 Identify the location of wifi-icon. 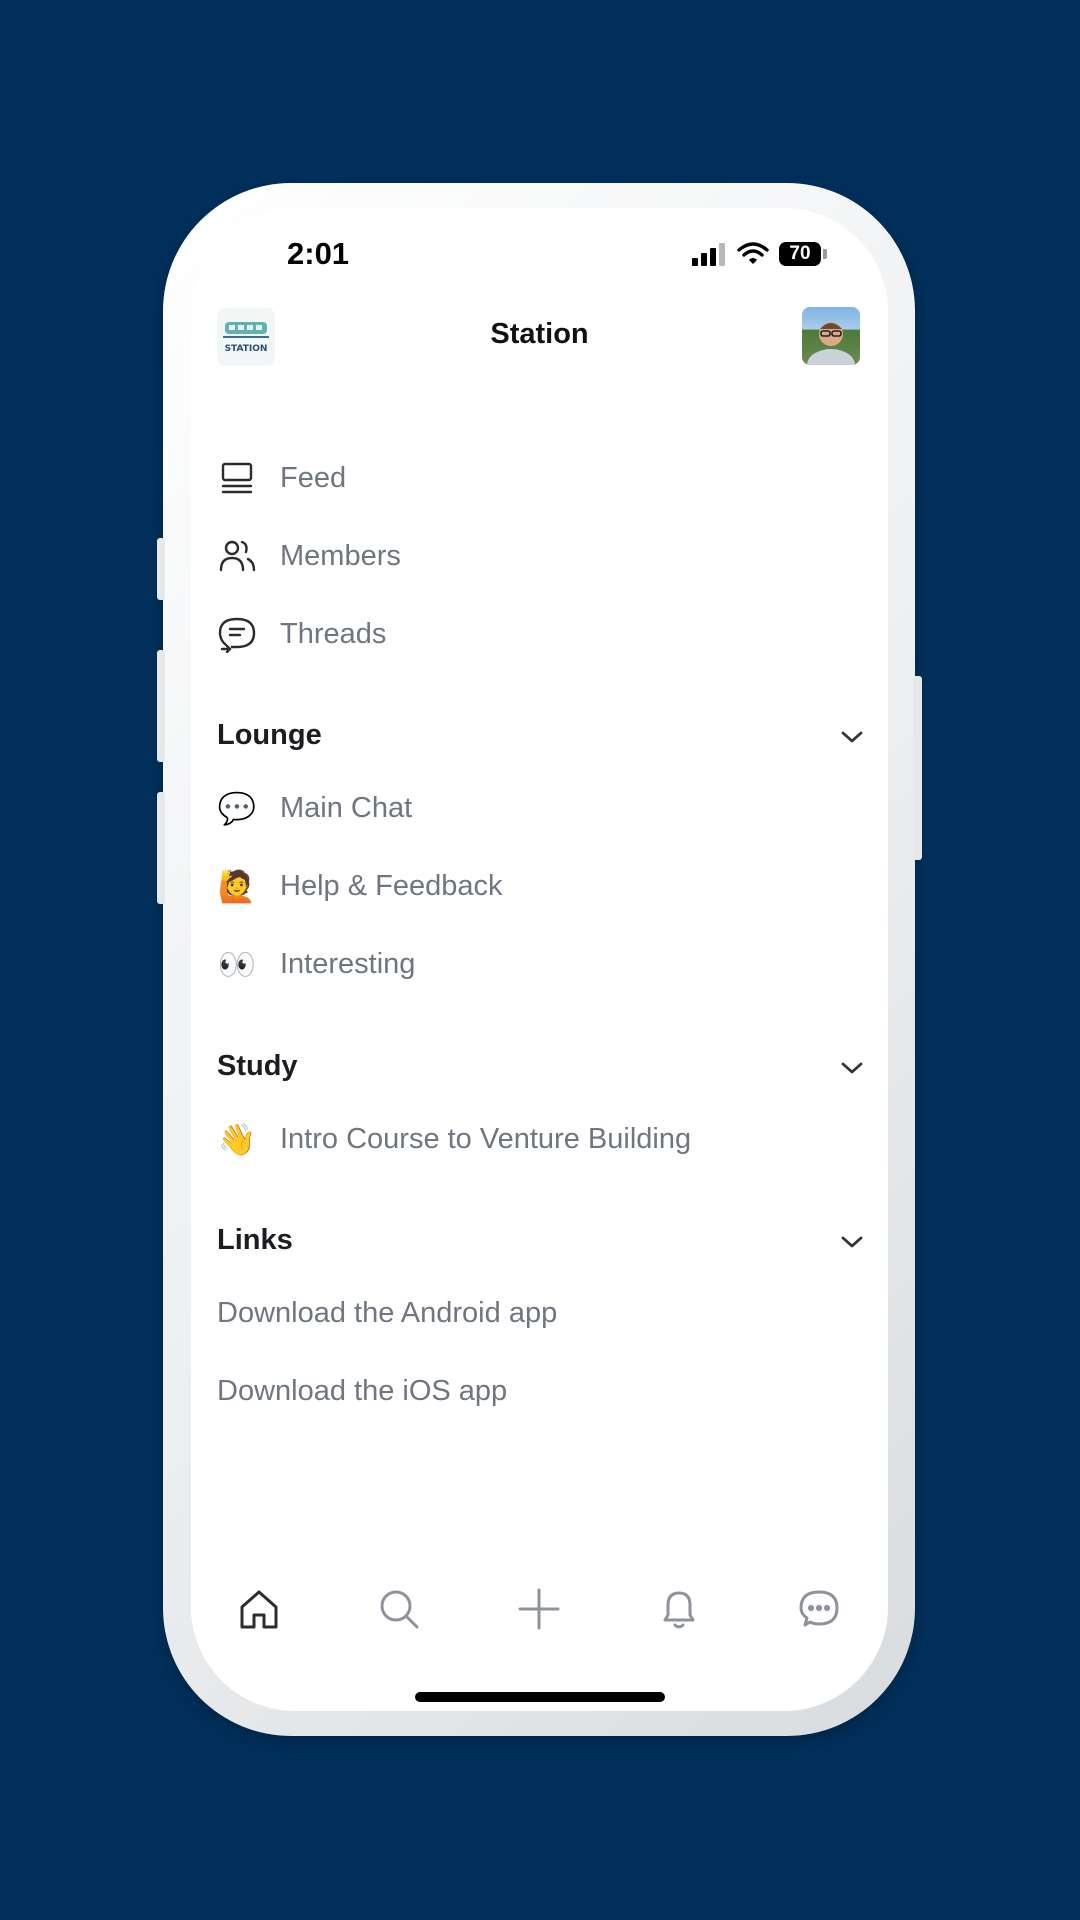
(753, 253).